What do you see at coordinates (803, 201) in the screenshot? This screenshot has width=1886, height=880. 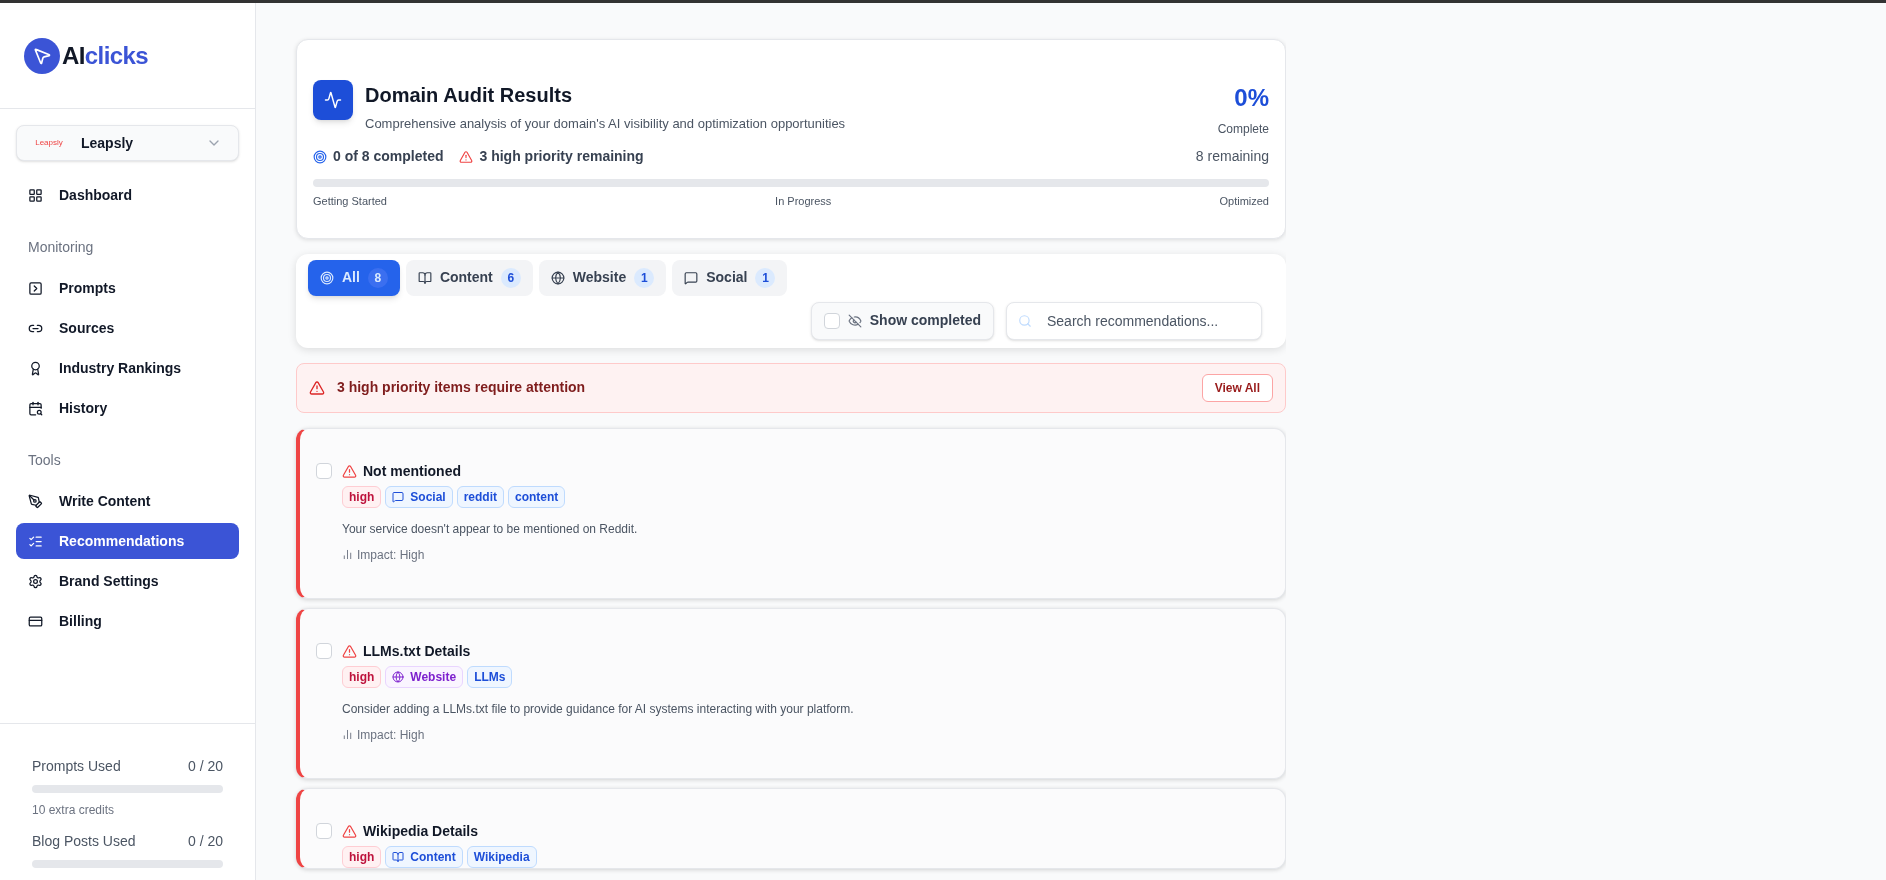 I see `progress-stage-label: In Progress` at bounding box center [803, 201].